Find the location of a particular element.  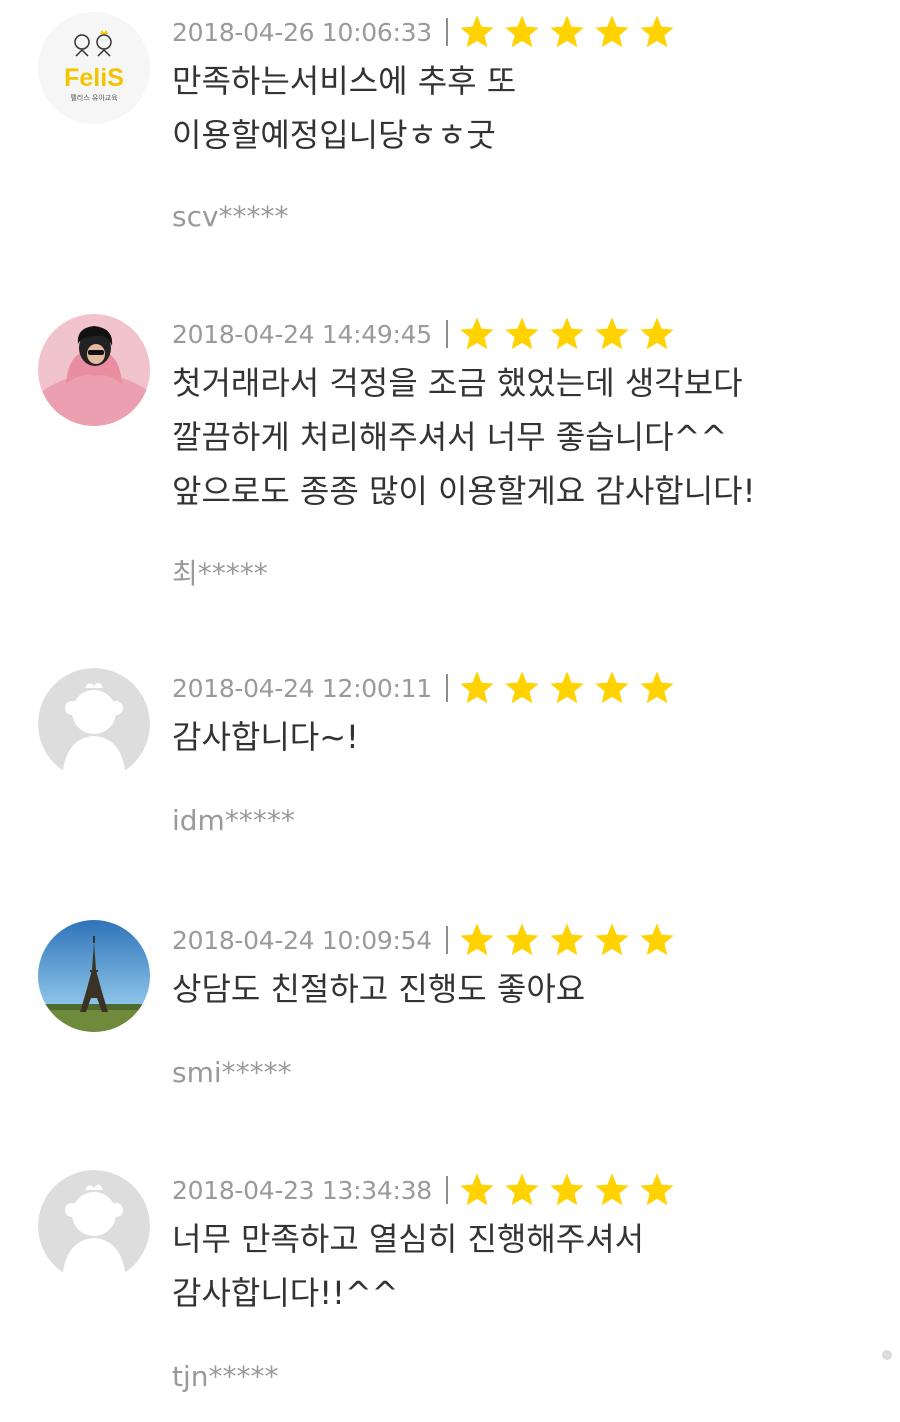

felis-logo-text: FeliS is located at coordinates (94, 78).